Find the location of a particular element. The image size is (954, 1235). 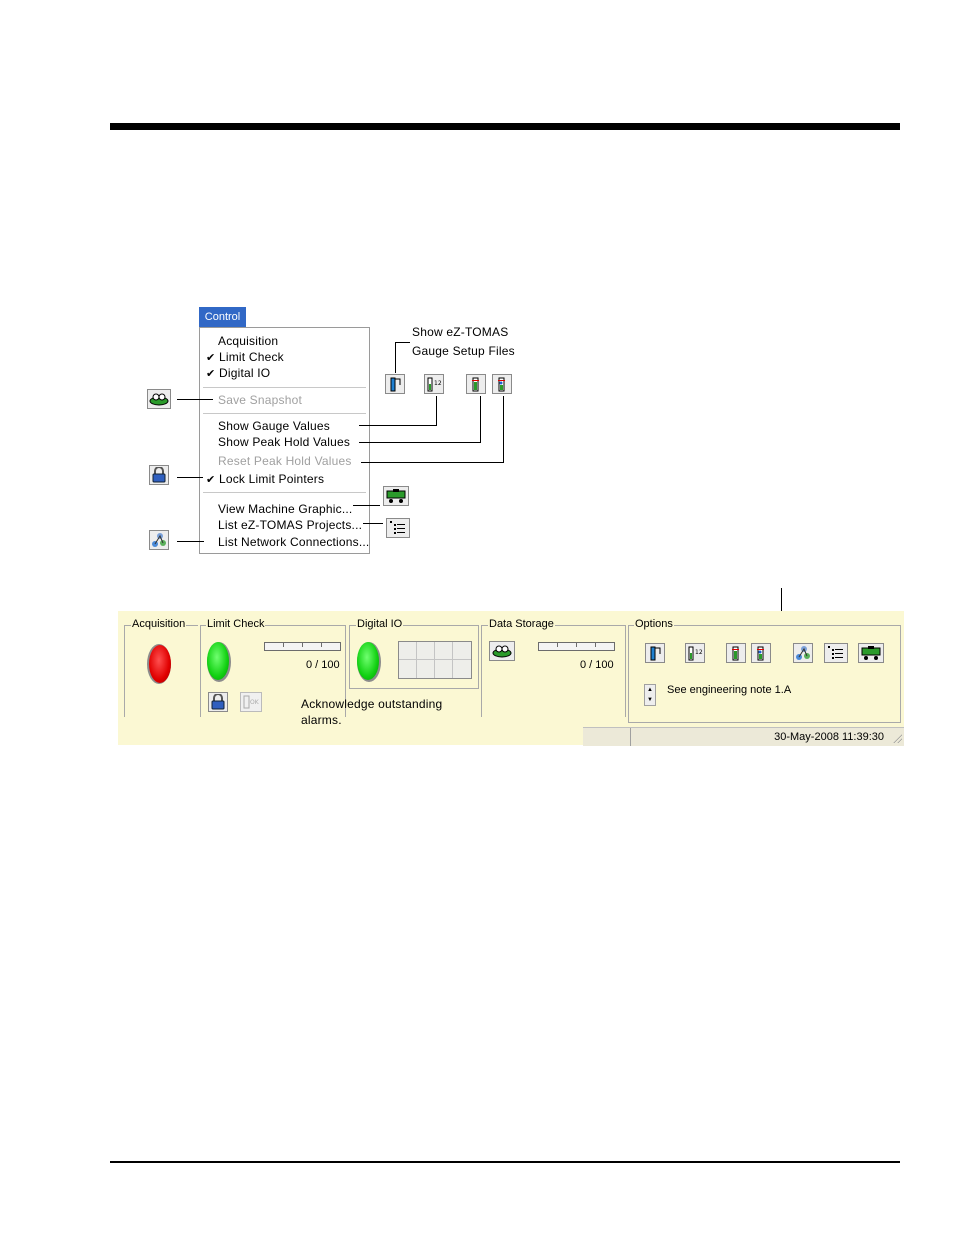

callout-acknowledge-line1: Acknowledge outstanding is located at coordinates (372, 704).